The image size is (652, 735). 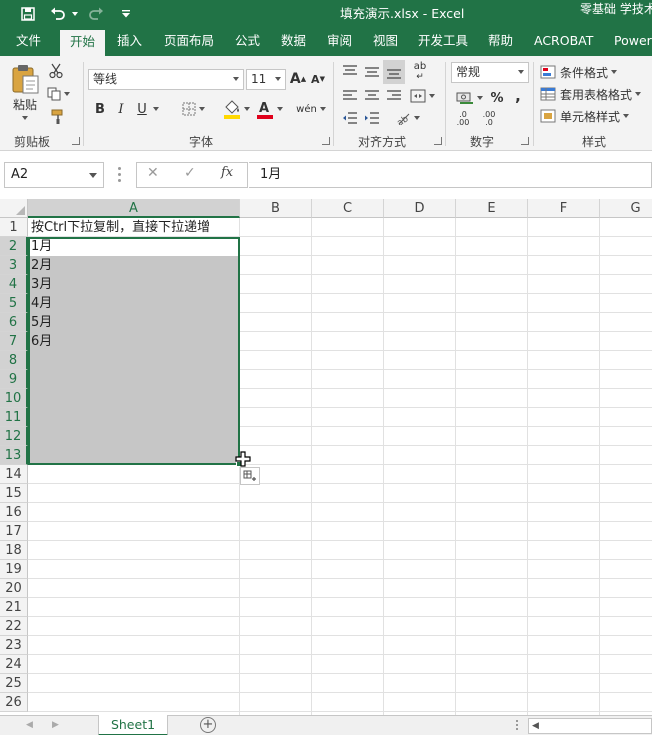 What do you see at coordinates (247, 42) in the screenshot?
I see `tab-formulas: 公式` at bounding box center [247, 42].